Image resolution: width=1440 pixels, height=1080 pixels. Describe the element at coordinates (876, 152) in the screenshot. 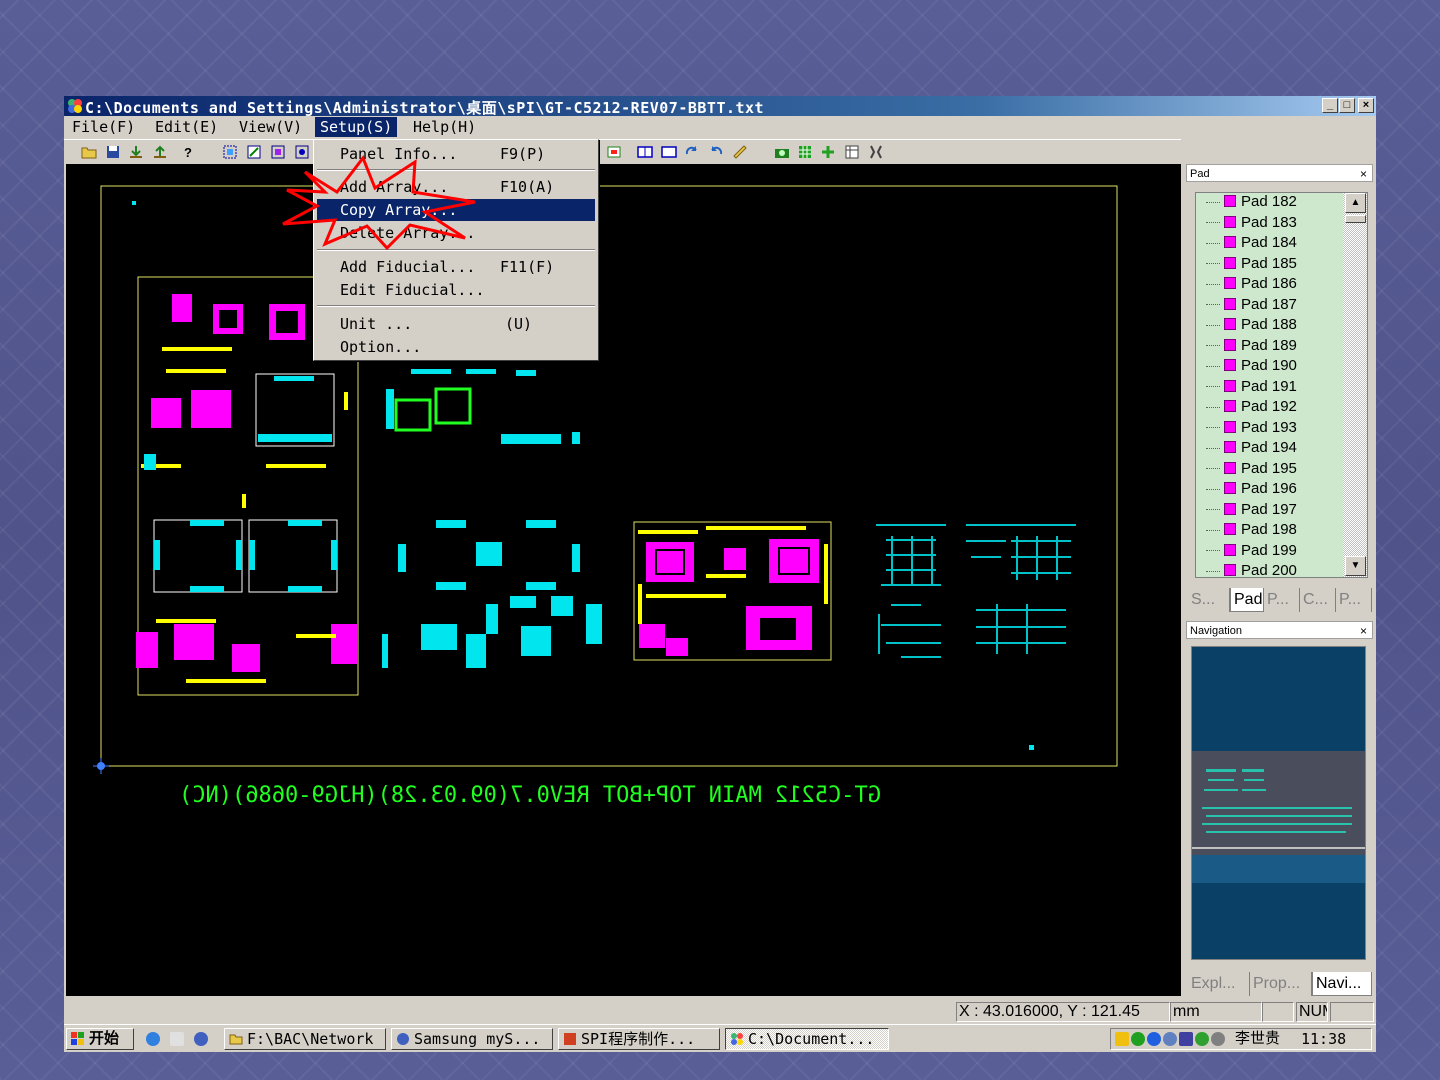

I see `tools-icon` at that location.